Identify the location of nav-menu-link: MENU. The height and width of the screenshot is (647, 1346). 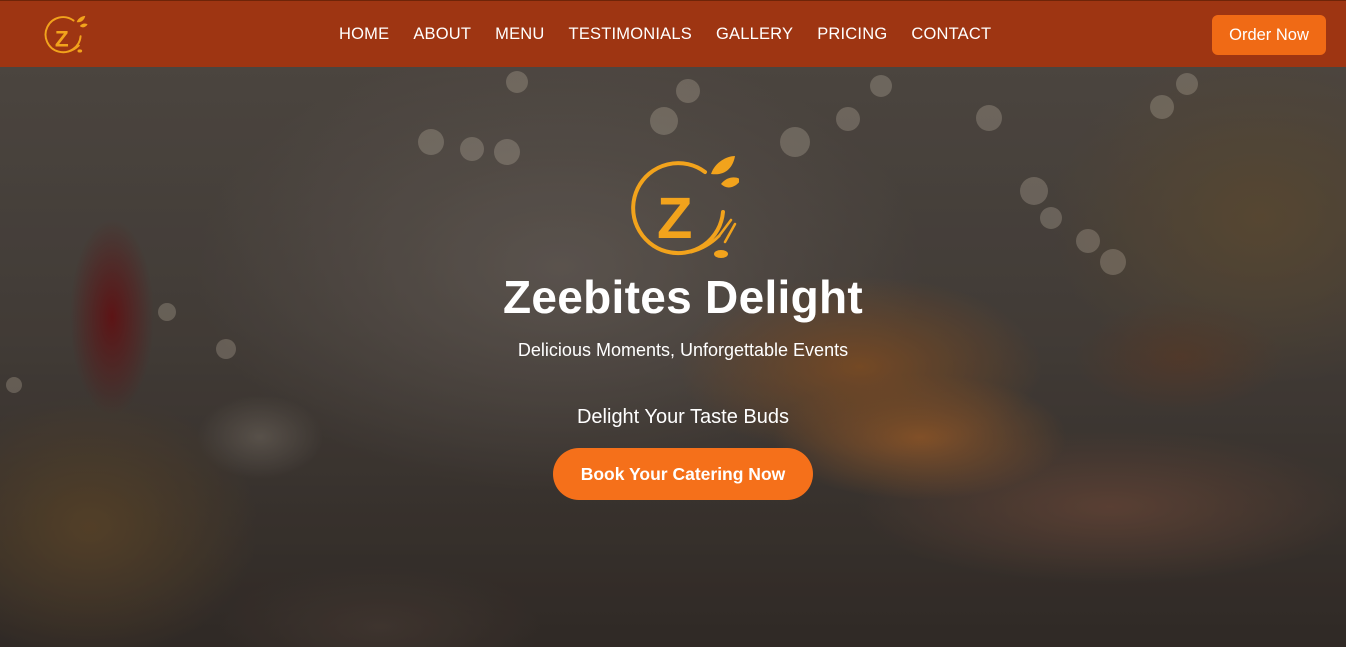
(519, 34).